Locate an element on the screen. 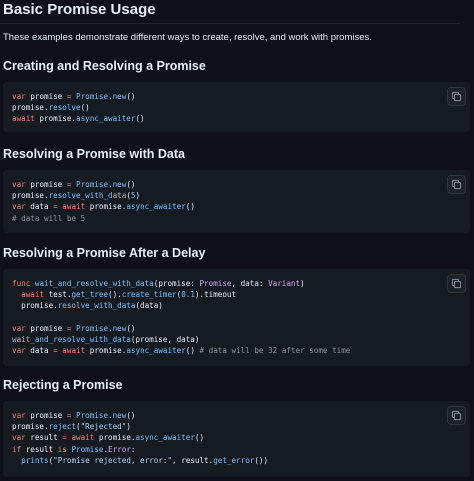 The width and height of the screenshot is (474, 481). code-line: promise.resolve() is located at coordinates (51, 107).